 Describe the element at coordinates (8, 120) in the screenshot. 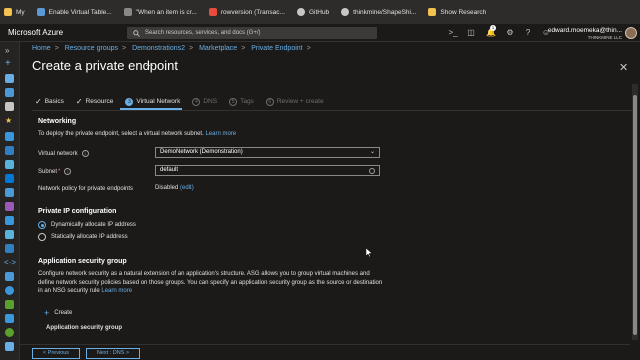

I see `favorites-star-icon: ★` at that location.